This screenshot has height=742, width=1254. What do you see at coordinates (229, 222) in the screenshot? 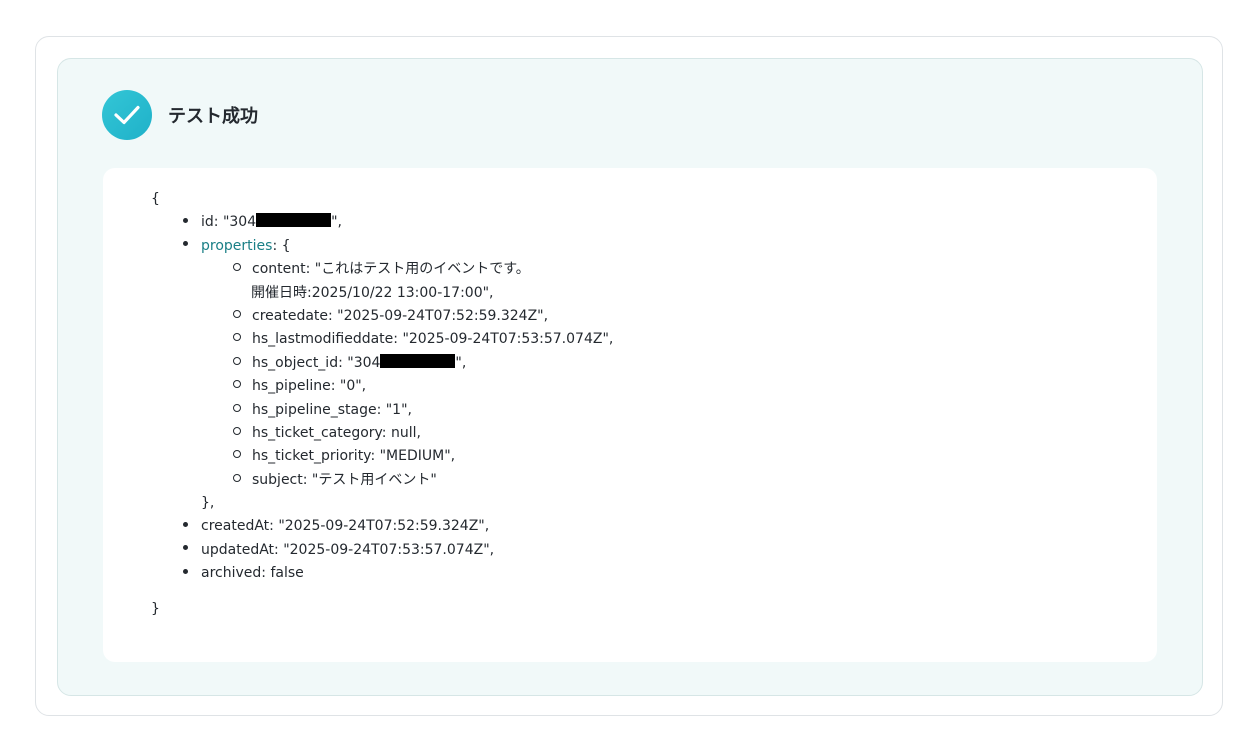
I see `json-id-prefix: id: "304` at bounding box center [229, 222].